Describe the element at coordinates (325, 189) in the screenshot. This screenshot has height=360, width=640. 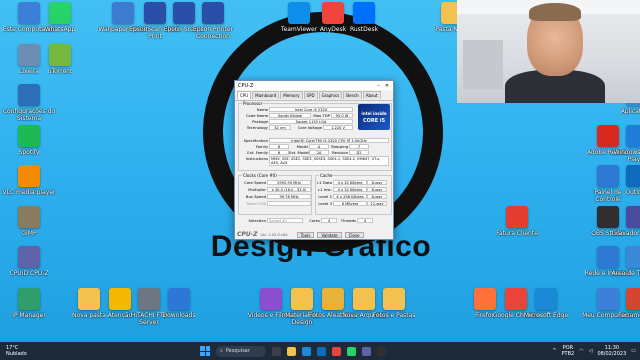
I see `l1i-label: L1 Inst.` at that location.